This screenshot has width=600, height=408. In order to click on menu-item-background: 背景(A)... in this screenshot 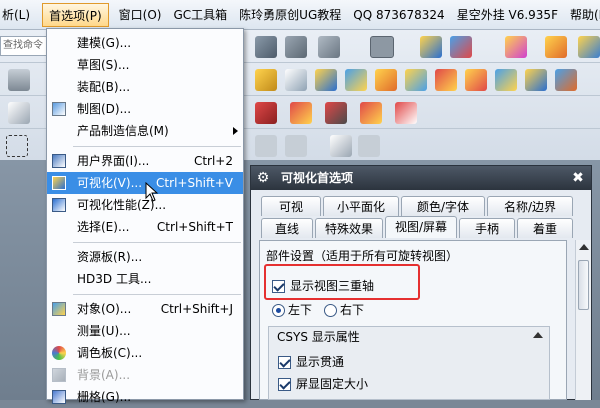, I will do `click(145, 375)`.